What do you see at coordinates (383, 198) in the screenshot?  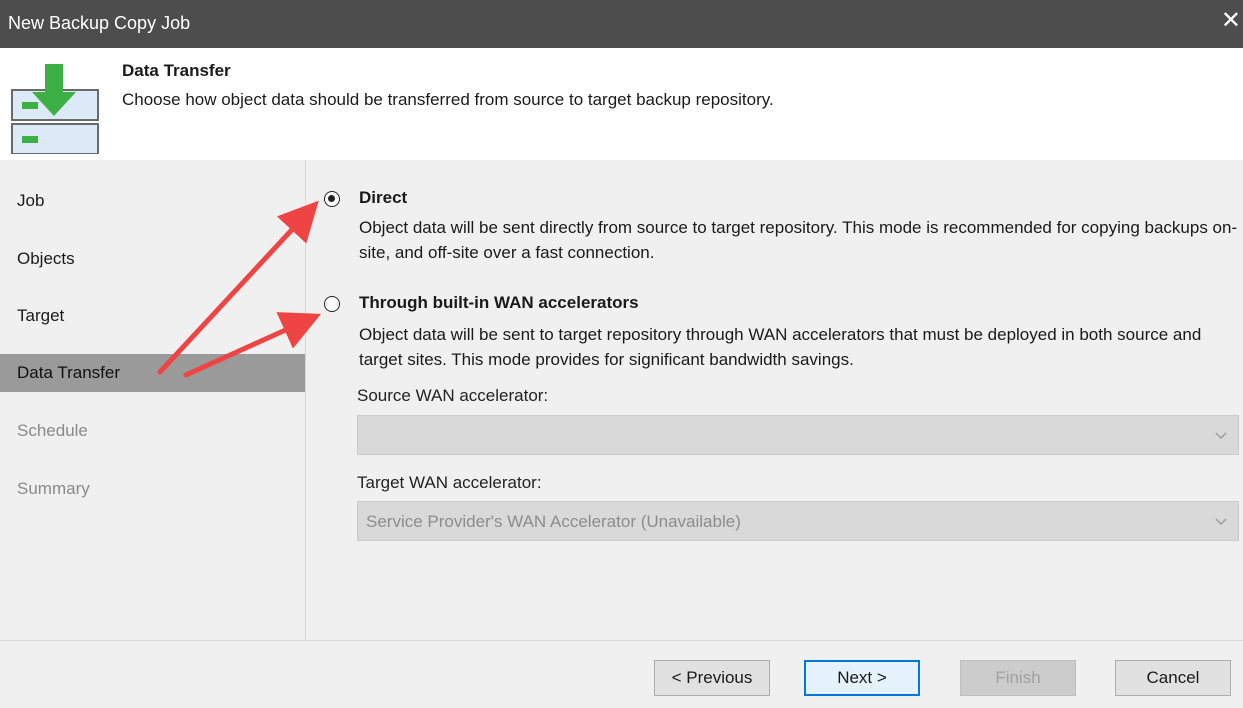 I see `direct-label: Direct` at bounding box center [383, 198].